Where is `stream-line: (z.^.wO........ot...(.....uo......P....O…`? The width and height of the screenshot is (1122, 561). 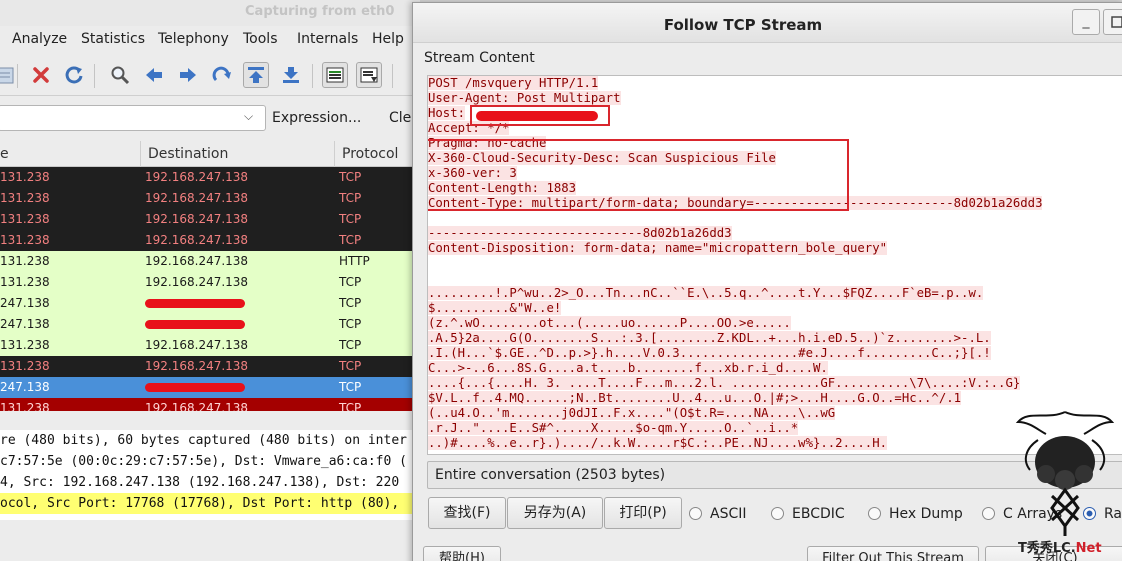 stream-line: (z.^.wO........ot...(.....uo......P....O… is located at coordinates (775, 323).